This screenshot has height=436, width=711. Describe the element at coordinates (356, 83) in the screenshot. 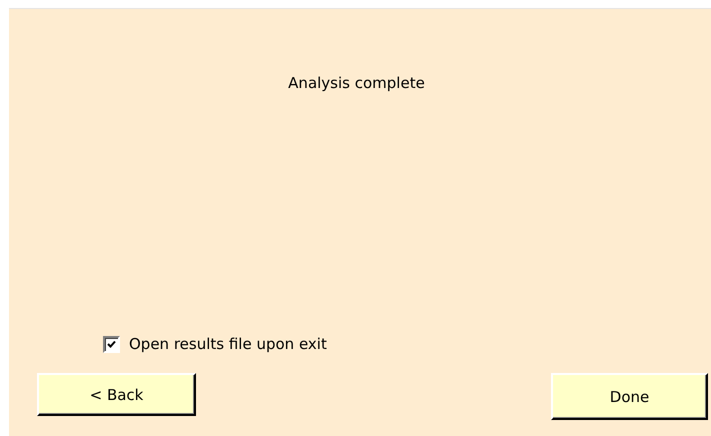

I see `status-message: Analysis complete` at that location.